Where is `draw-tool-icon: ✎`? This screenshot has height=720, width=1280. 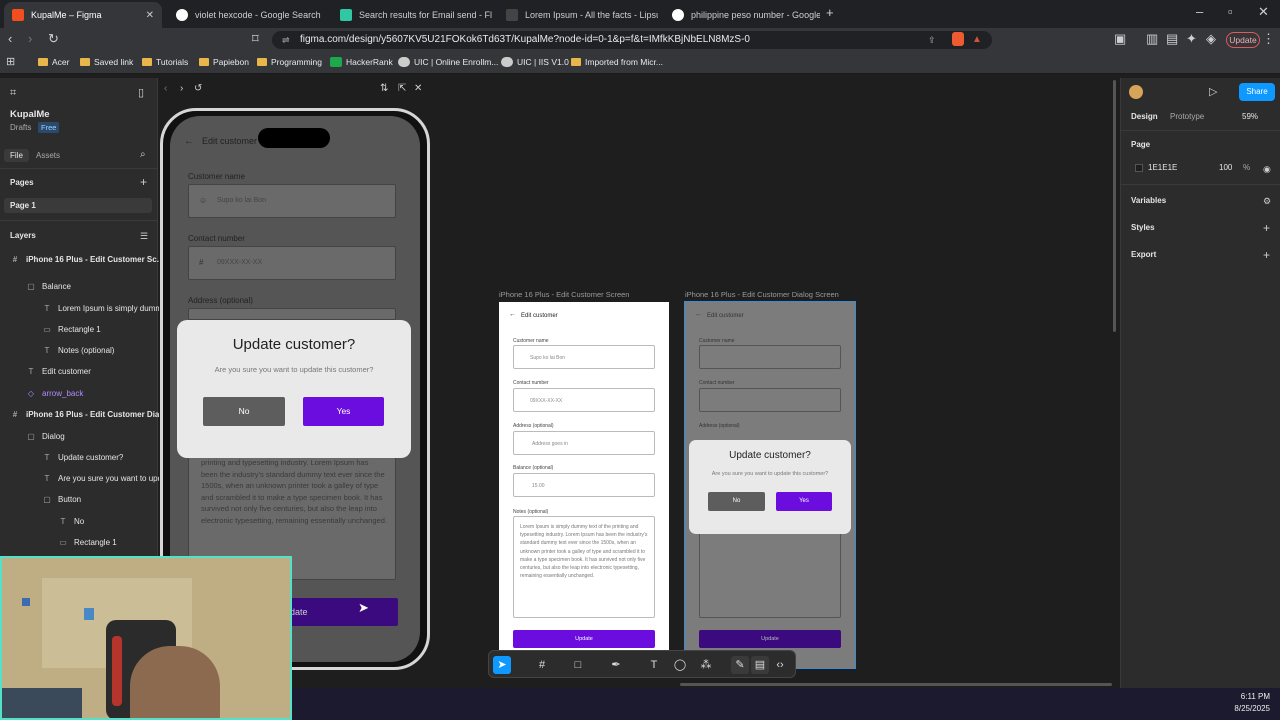
draw-tool-icon: ✎ is located at coordinates (740, 665).